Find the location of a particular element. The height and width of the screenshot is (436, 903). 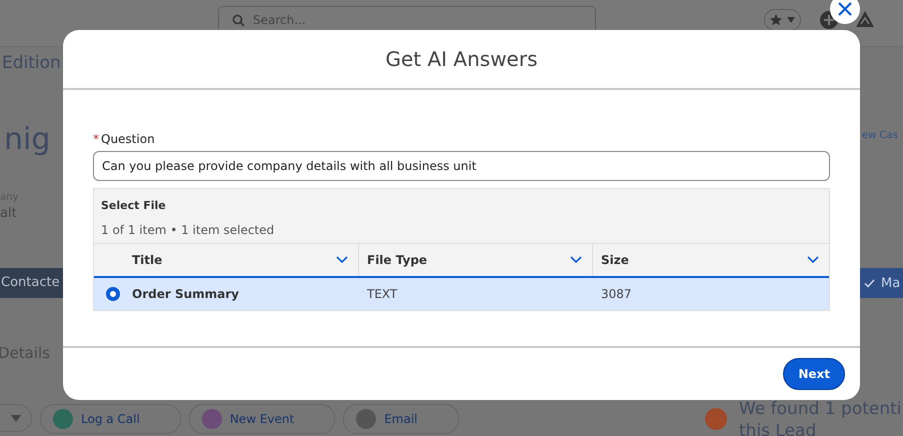

picker-title: Select File is located at coordinates (133, 205).